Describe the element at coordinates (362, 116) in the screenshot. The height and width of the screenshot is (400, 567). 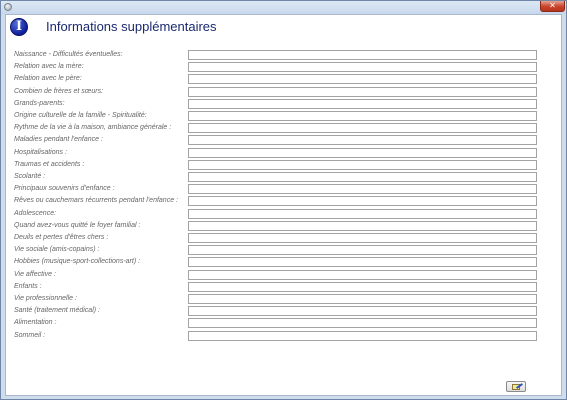
I see `field-input-origine-culturelle` at that location.